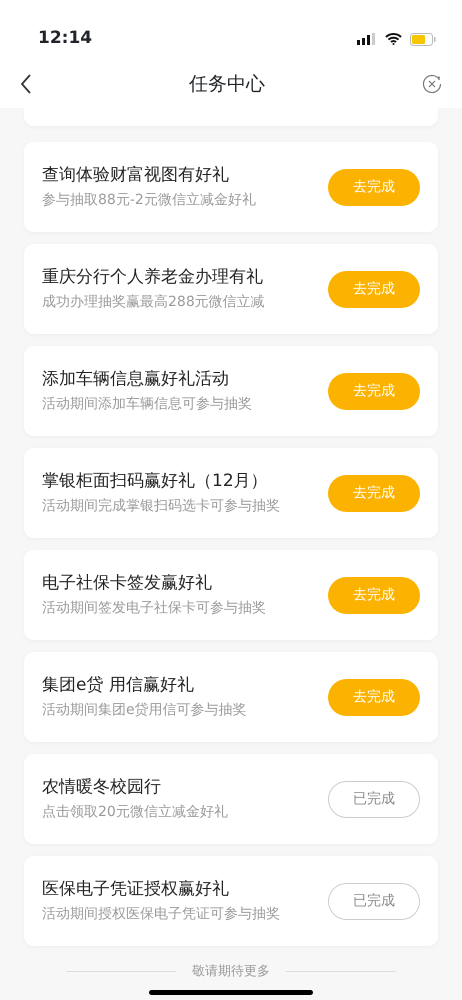 This screenshot has width=462, height=1000. What do you see at coordinates (135, 812) in the screenshot?
I see `task-description: 点击领取20元微信立减金好礼` at bounding box center [135, 812].